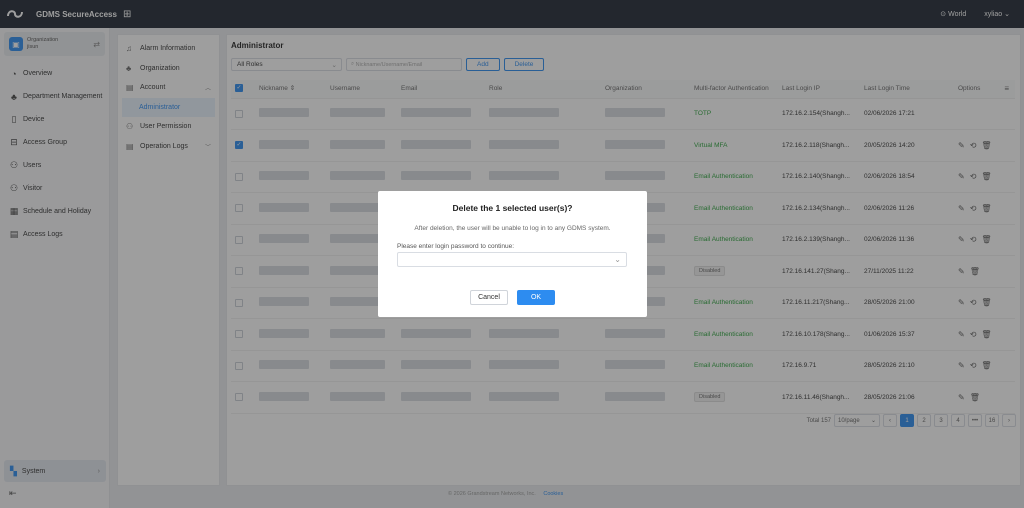 The image size is (1024, 508). I want to click on password-label: Please enter login password to continue:, so click(456, 246).